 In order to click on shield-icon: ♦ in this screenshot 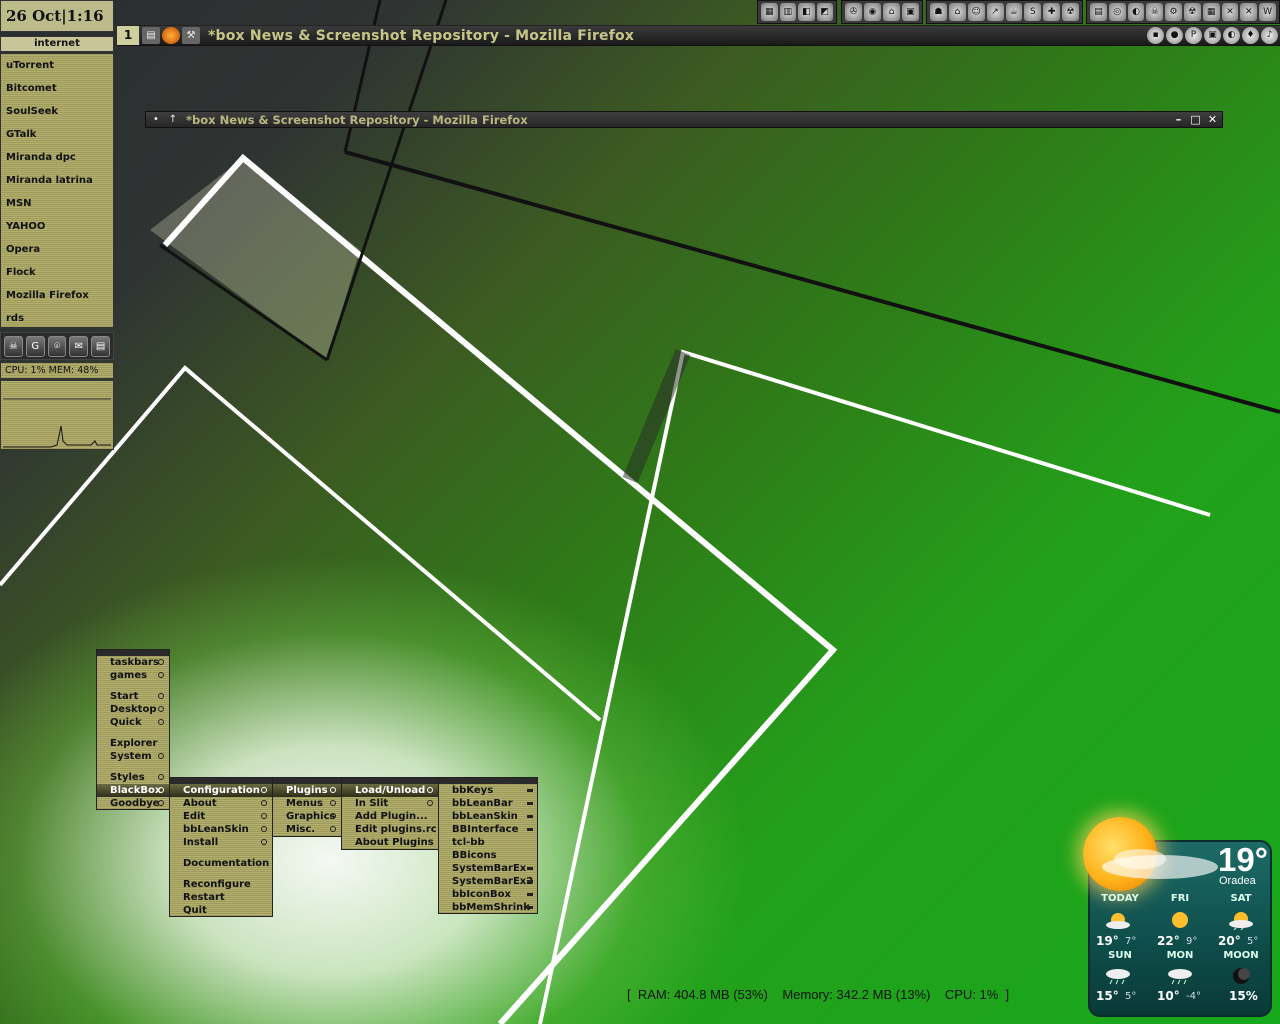, I will do `click(1250, 35)`.